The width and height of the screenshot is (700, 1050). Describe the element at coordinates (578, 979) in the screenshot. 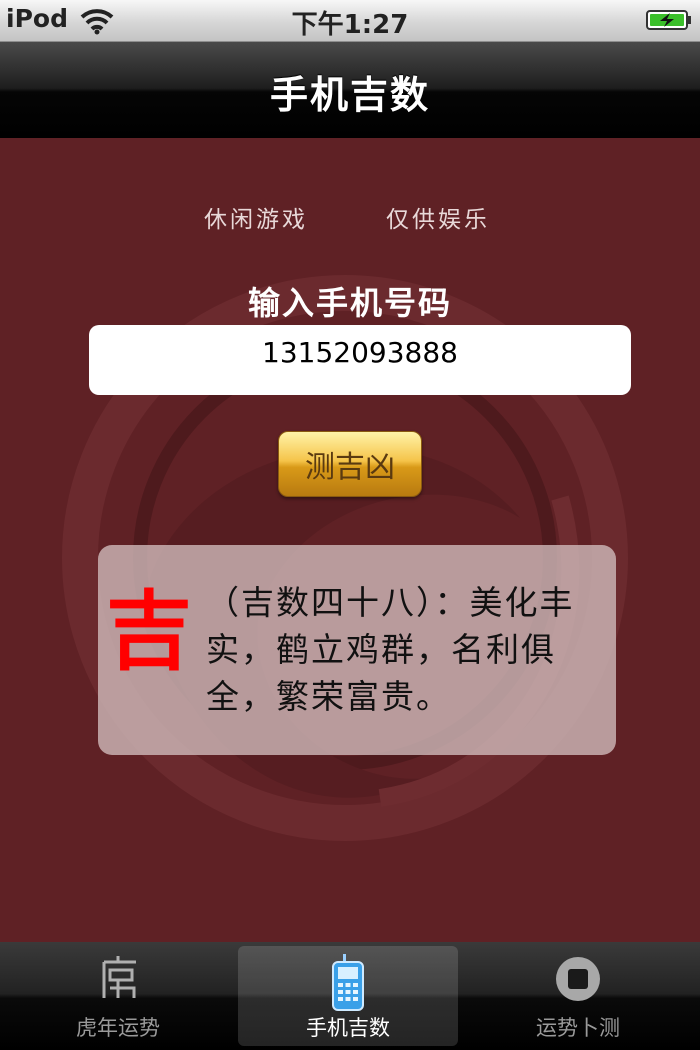

I see `stop-circle-icon` at that location.